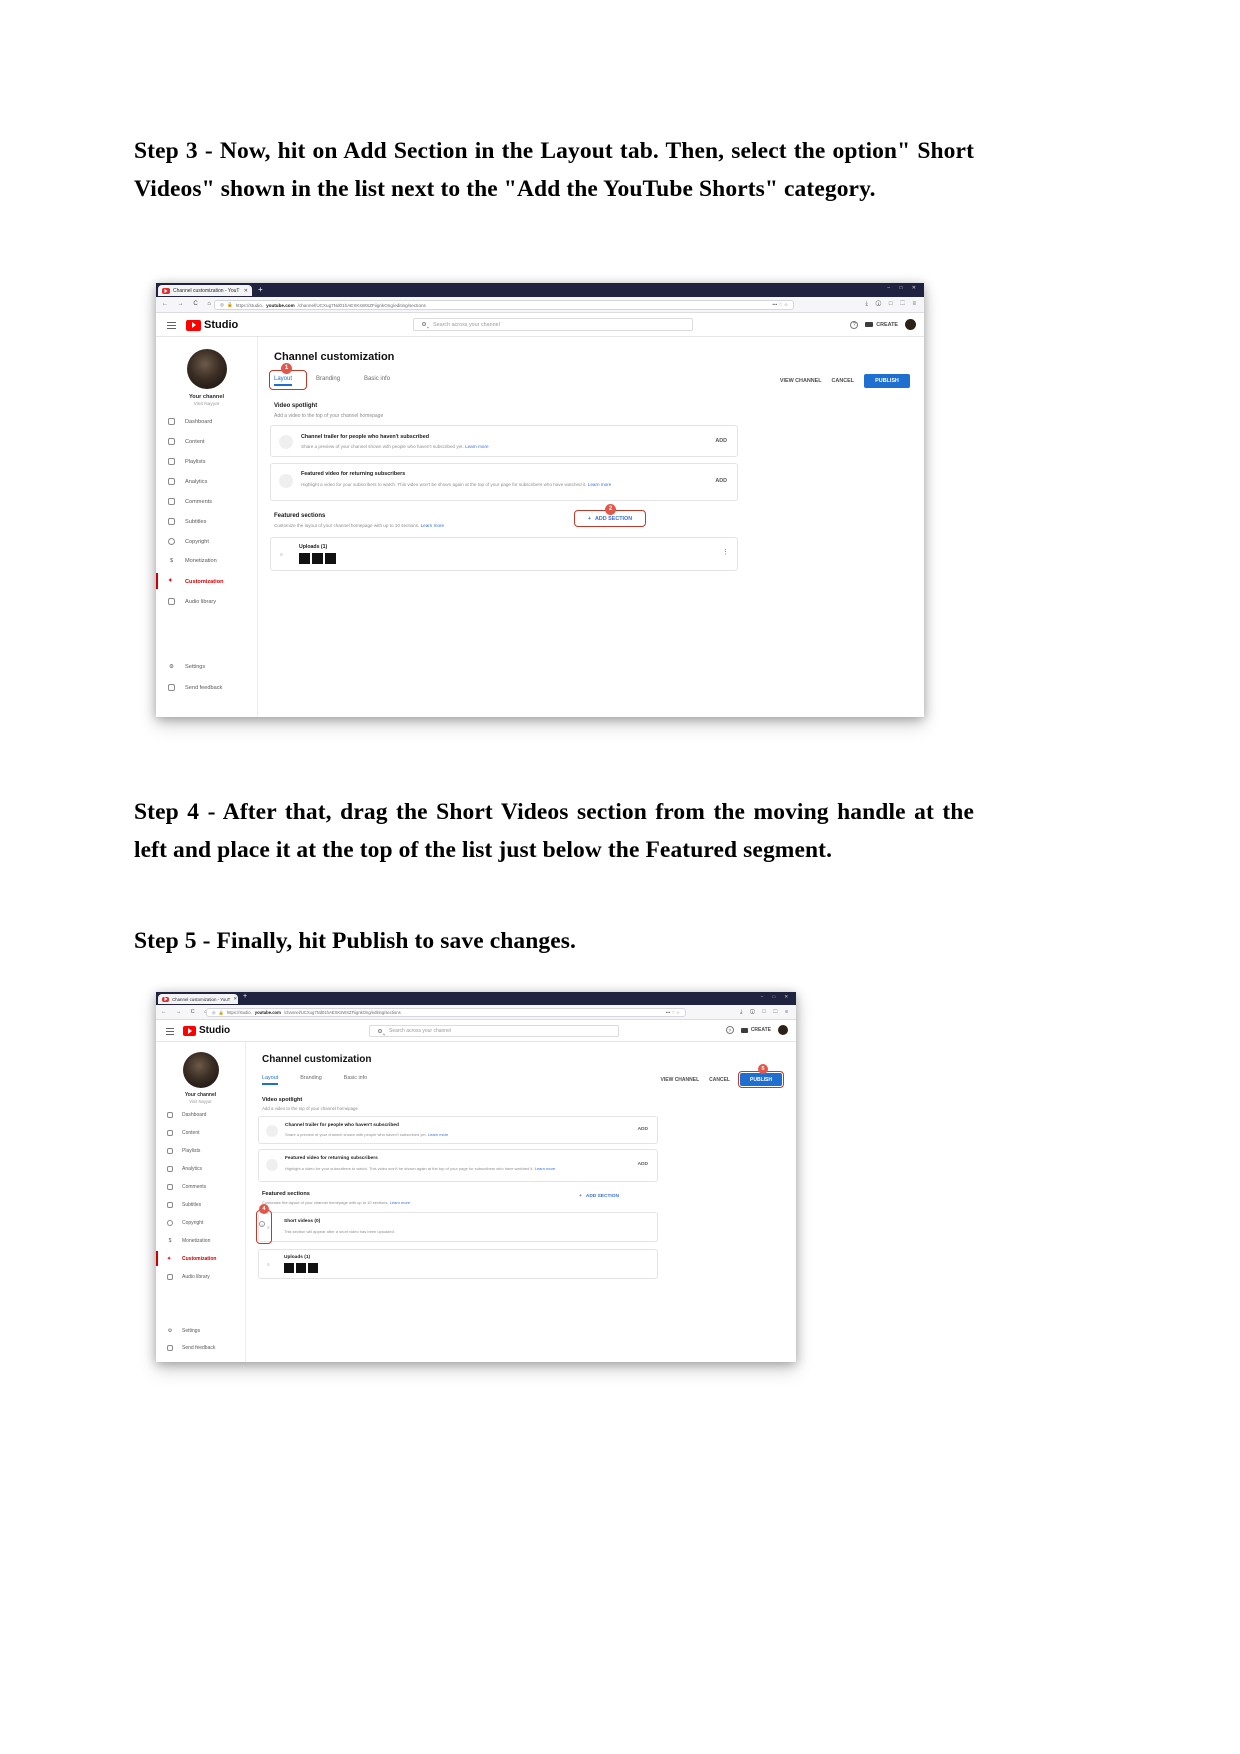  What do you see at coordinates (760, 1030) in the screenshot?
I see `create-label: CREATE` at bounding box center [760, 1030].